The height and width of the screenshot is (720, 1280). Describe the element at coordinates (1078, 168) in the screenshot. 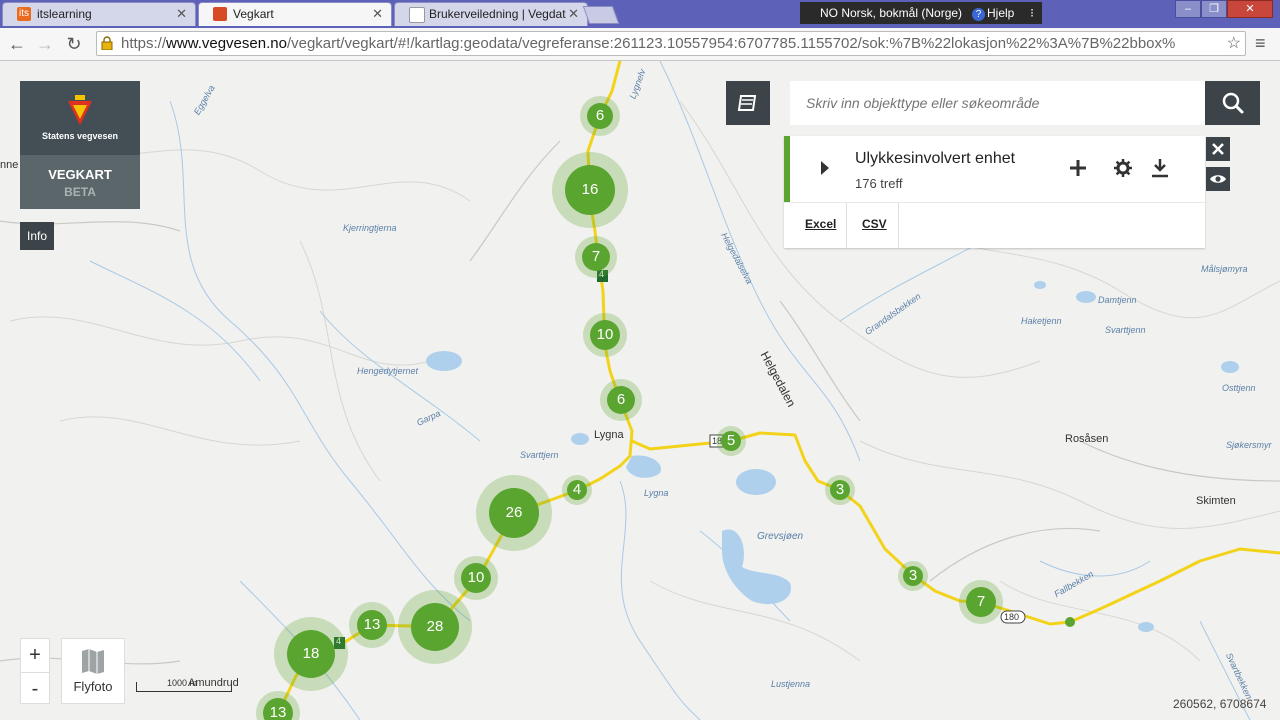

I see `plus-icon` at that location.